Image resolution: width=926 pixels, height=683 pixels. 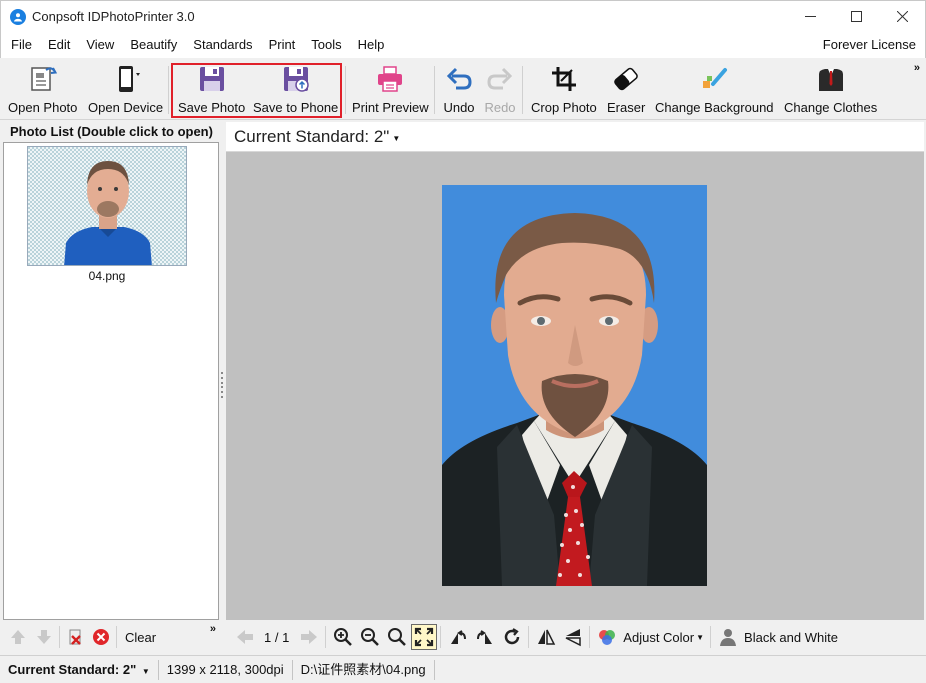 I want to click on printer-icon, so click(x=390, y=79).